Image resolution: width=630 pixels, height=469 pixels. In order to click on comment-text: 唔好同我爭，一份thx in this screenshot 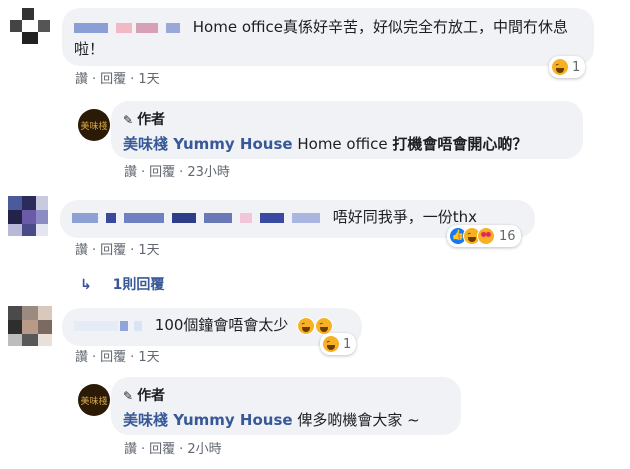, I will do `click(405, 217)`.